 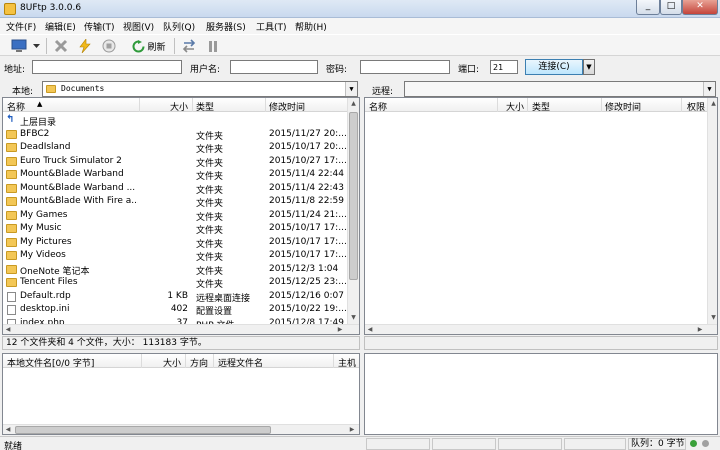 What do you see at coordinates (712, 211) in the screenshot?
I see `remote-vertical-scrollbar: ▲ ▼` at bounding box center [712, 211].